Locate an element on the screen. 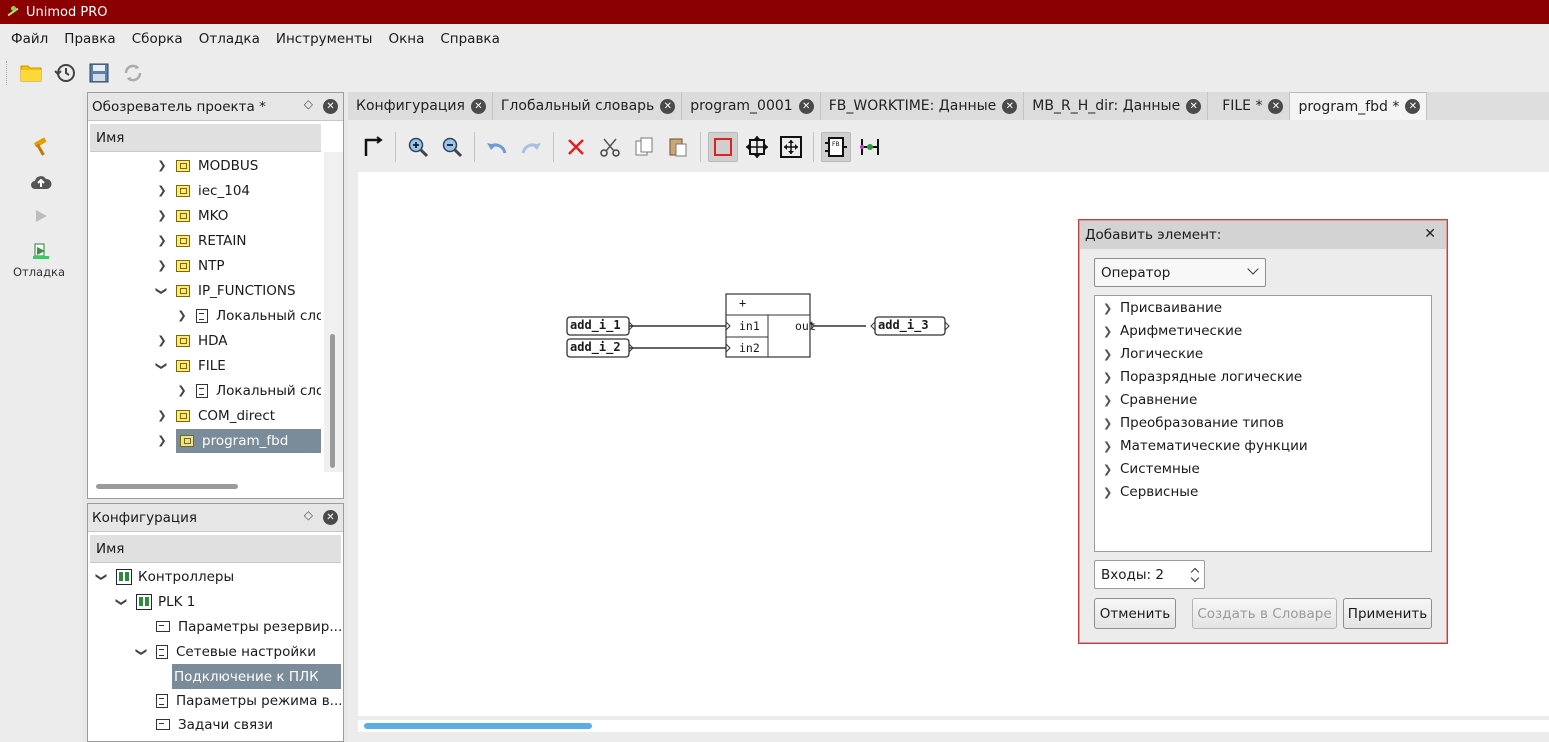 Image resolution: width=1549 pixels, height=742 pixels. tree-item-selected: ❯ program_fbd is located at coordinates (238, 440).